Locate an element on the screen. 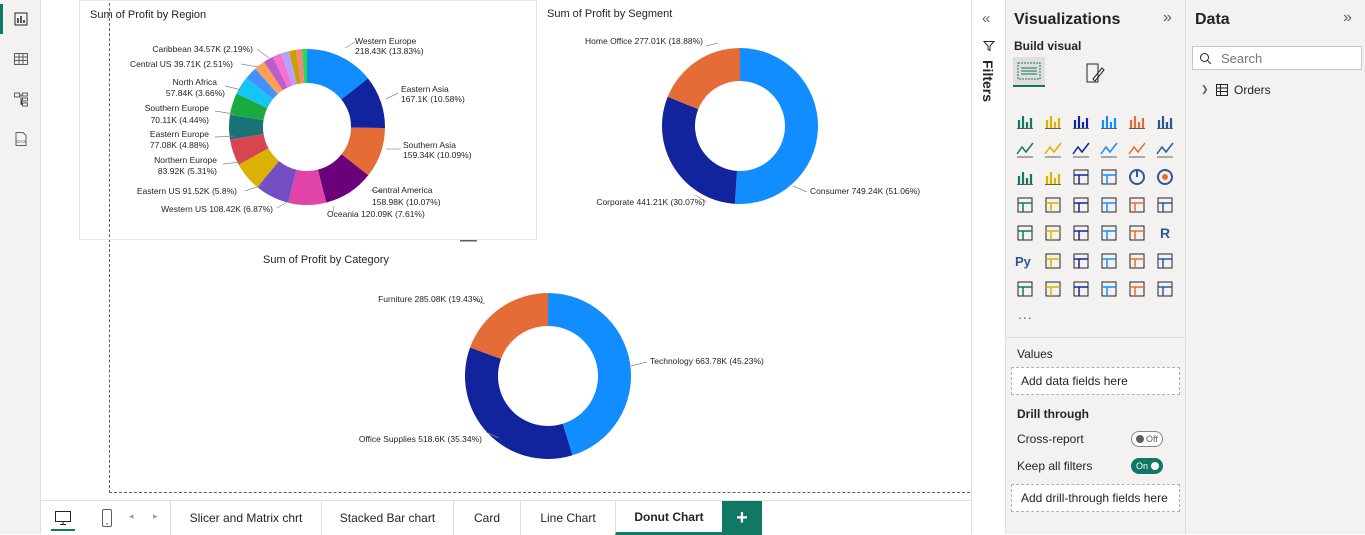 The width and height of the screenshot is (1365, 535). values-label: Values is located at coordinates (1035, 354).